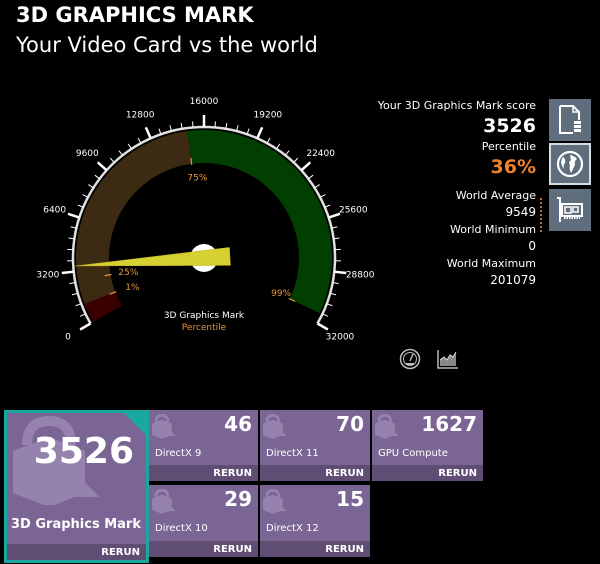  What do you see at coordinates (350, 424) in the screenshot?
I see `tile-value: 70` at bounding box center [350, 424].